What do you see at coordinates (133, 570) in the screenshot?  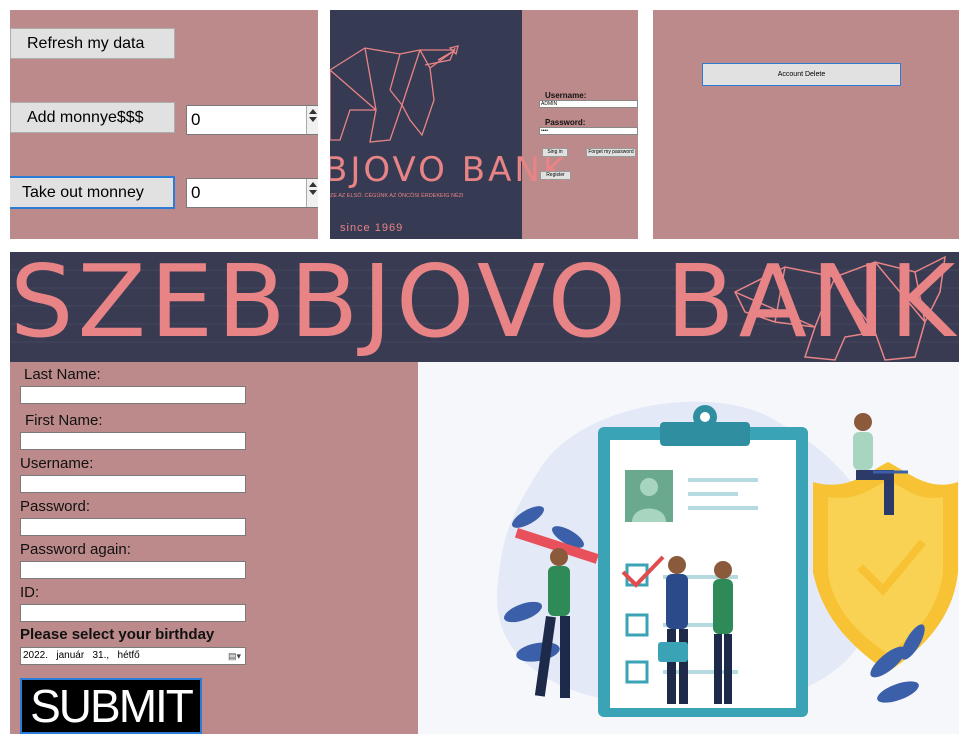 I see `password-again-input` at bounding box center [133, 570].